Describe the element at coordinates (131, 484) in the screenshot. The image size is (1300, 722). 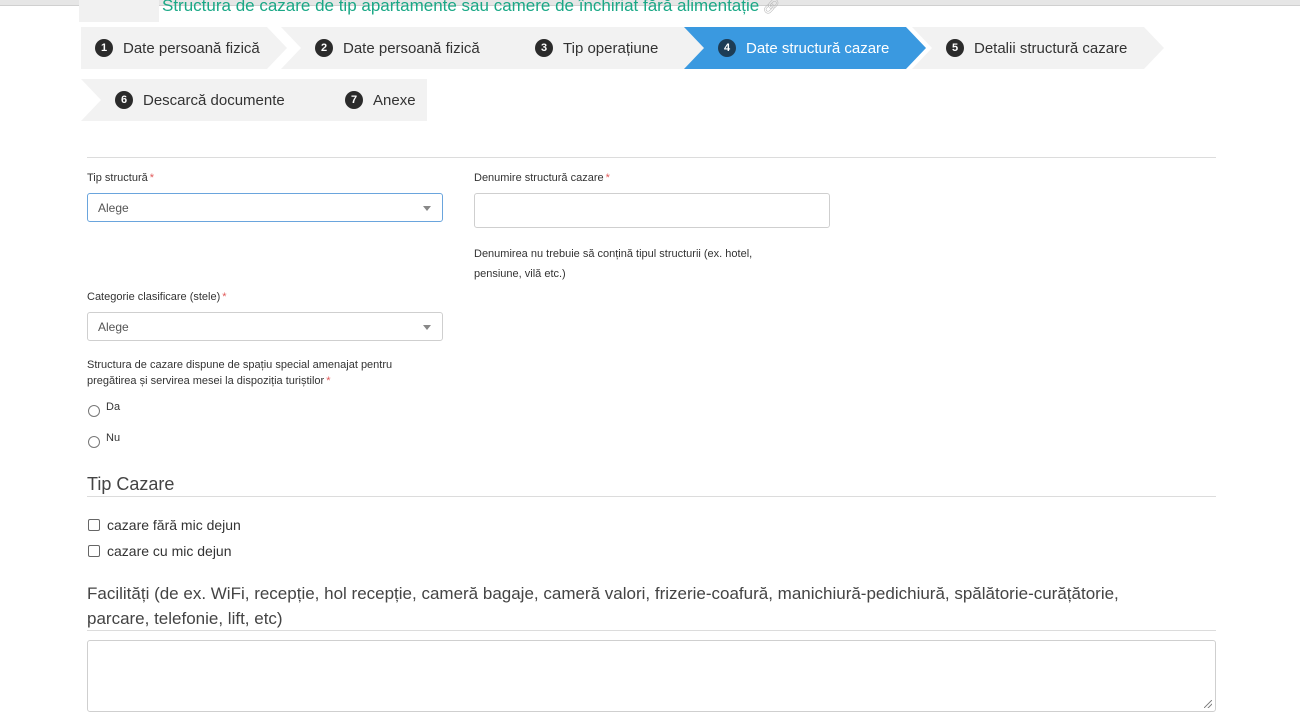
I see `tip-cazare-title: Tip Cazare` at that location.